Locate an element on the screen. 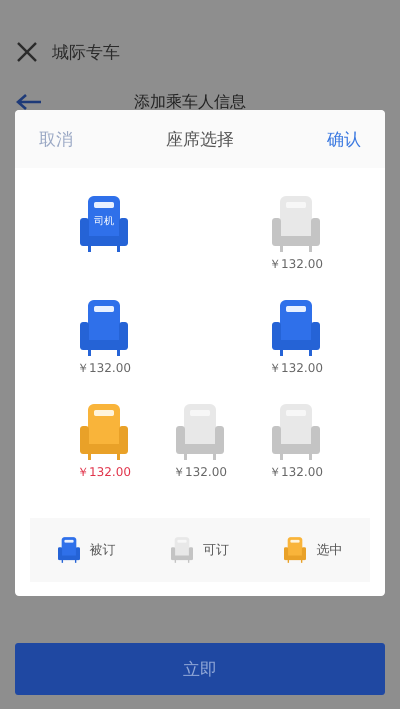  dialog-title: 座席选择 is located at coordinates (200, 139).